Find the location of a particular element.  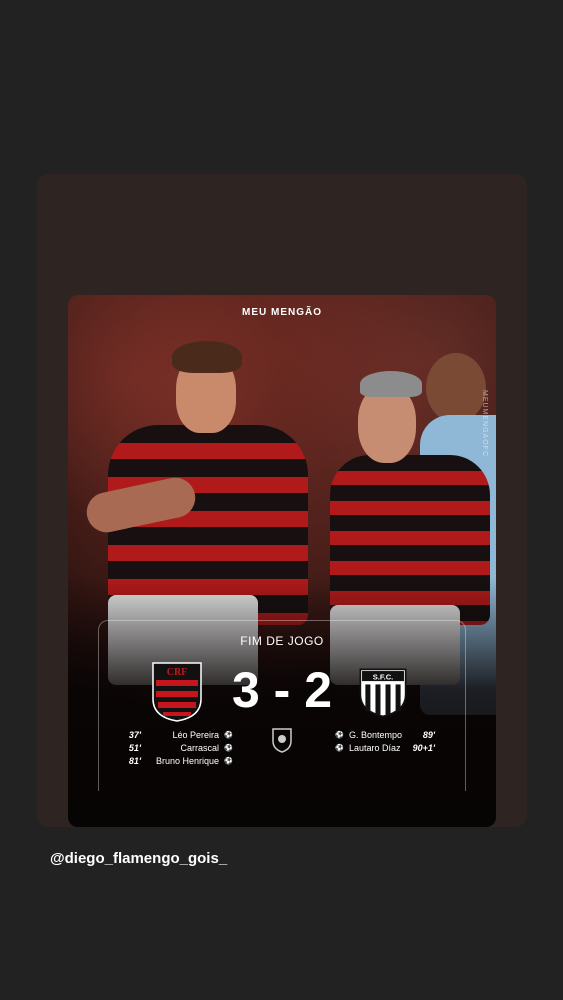

story-caption-mention: @diego_flamengo_gois_ is located at coordinates (138, 858).